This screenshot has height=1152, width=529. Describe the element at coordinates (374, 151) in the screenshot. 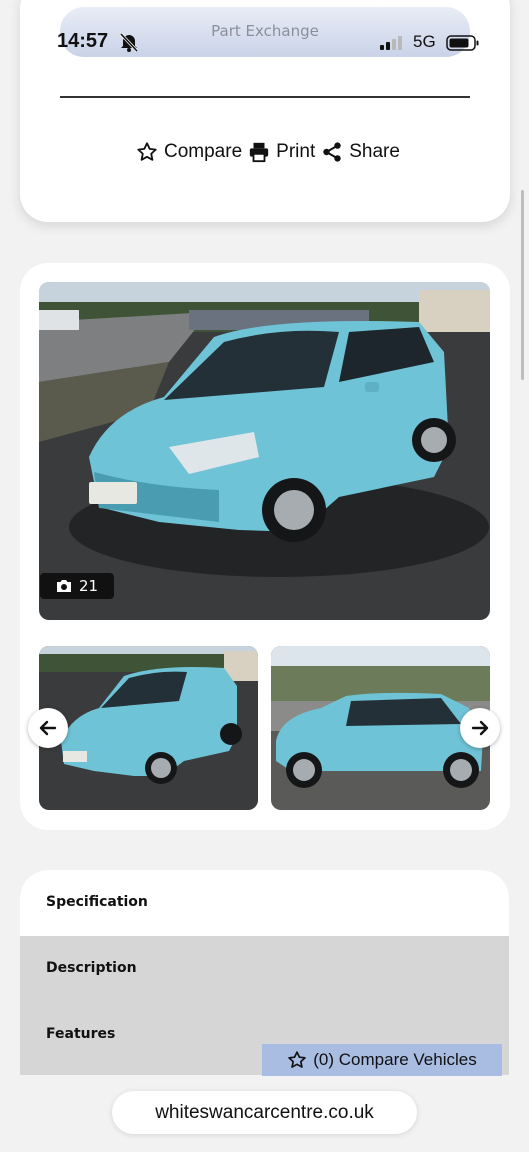

I see `share-label: Share` at that location.